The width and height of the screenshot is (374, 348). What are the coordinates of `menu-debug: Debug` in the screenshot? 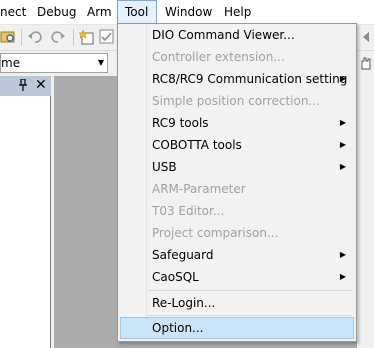 It's located at (56, 12).